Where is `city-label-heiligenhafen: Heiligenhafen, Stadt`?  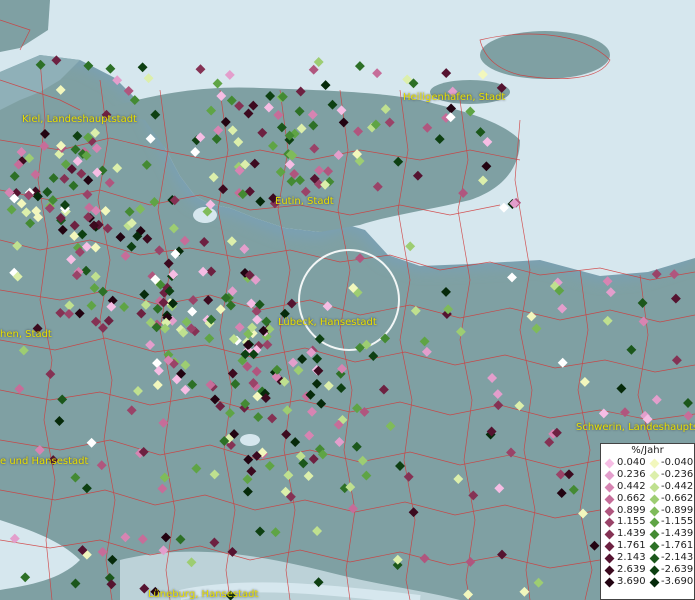
city-label-heiligenhafen: Heiligenhafen, Stadt is located at coordinates (454, 97).